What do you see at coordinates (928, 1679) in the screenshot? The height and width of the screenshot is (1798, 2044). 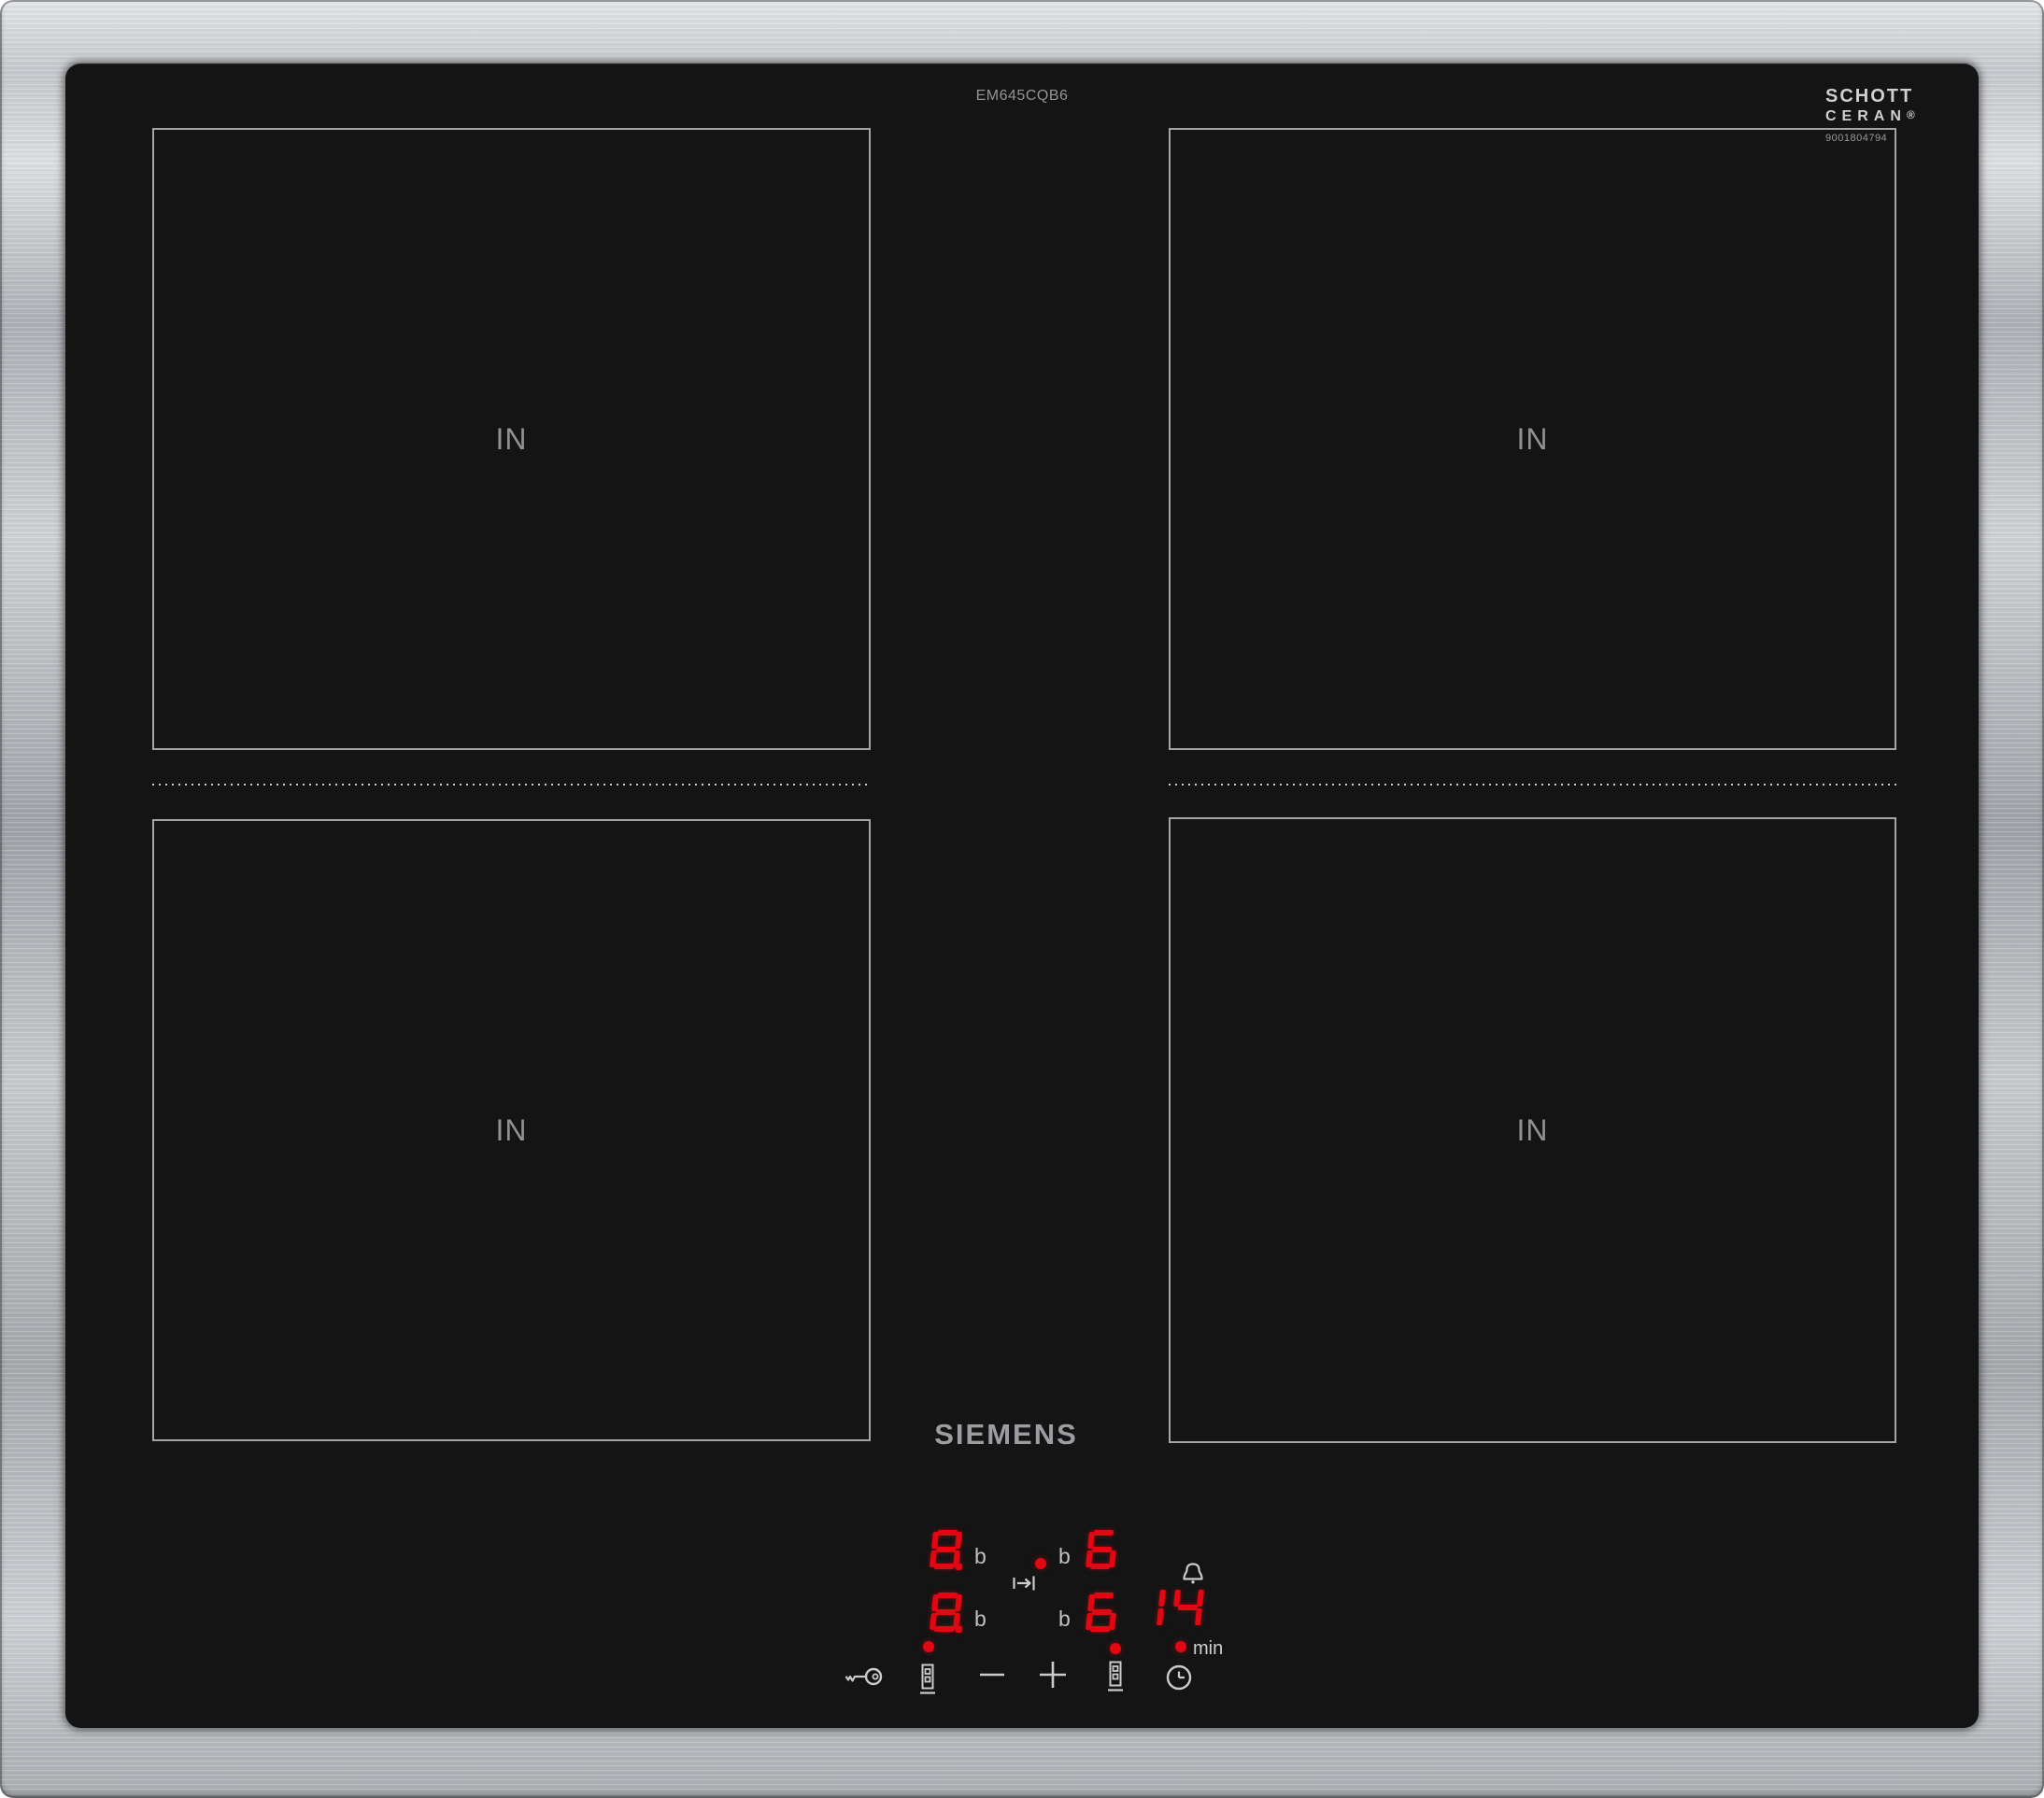 I see `power-slider-left-icon` at bounding box center [928, 1679].